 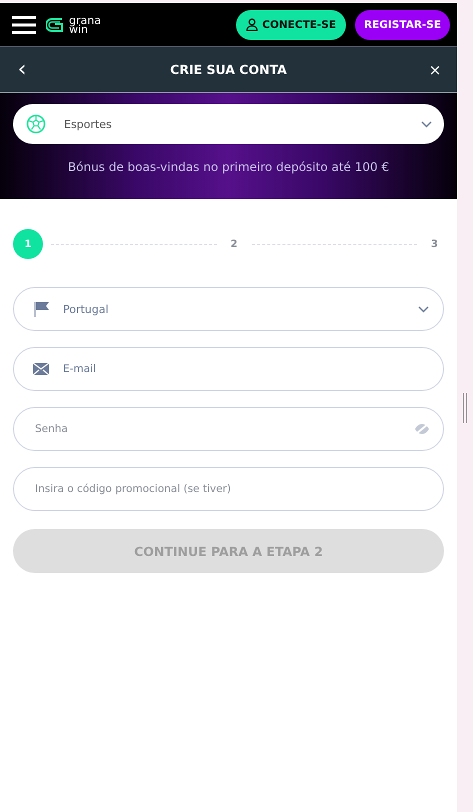 I want to click on ball-icon, so click(x=36, y=124).